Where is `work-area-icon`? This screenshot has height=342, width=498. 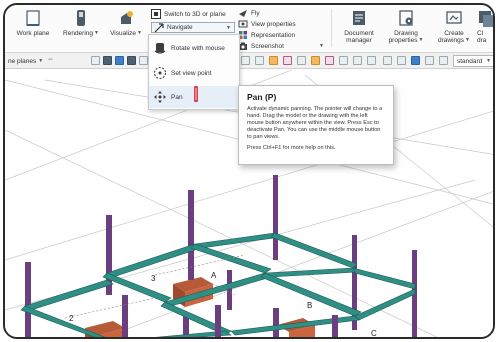
work-area-icon is located at coordinates (429, 60).